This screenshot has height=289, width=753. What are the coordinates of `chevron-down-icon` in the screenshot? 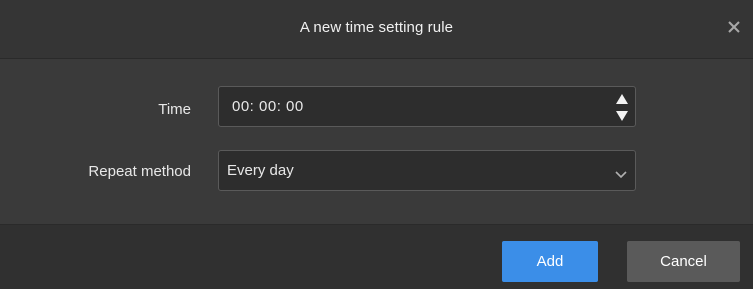 It's located at (621, 172).